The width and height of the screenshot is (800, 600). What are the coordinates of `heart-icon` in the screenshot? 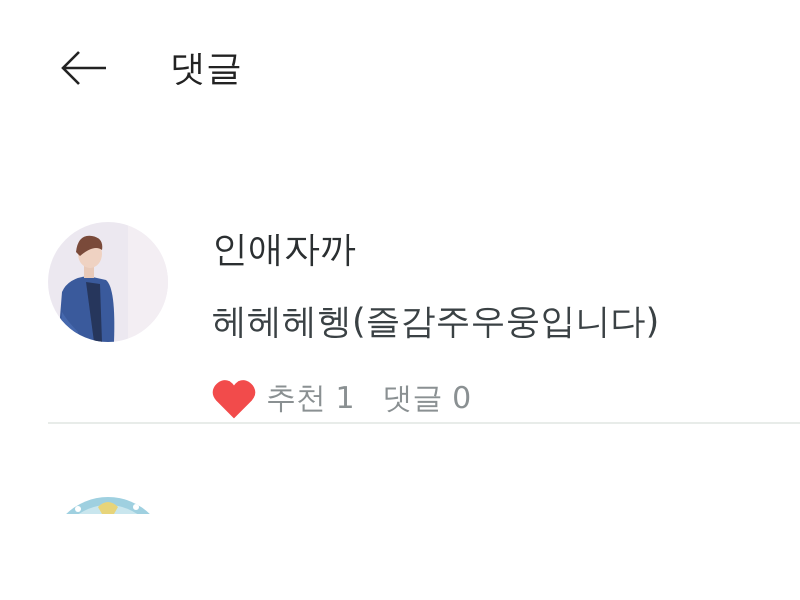 It's located at (234, 398).